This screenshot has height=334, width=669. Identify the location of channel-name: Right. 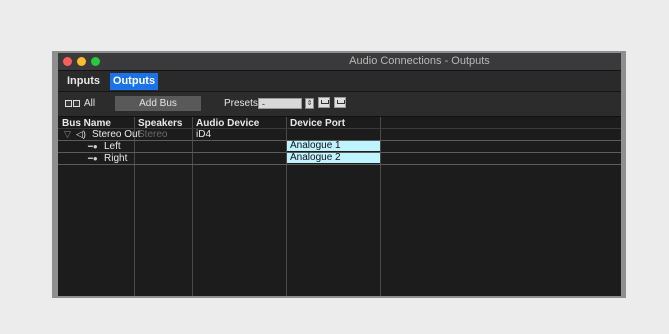
(115, 158).